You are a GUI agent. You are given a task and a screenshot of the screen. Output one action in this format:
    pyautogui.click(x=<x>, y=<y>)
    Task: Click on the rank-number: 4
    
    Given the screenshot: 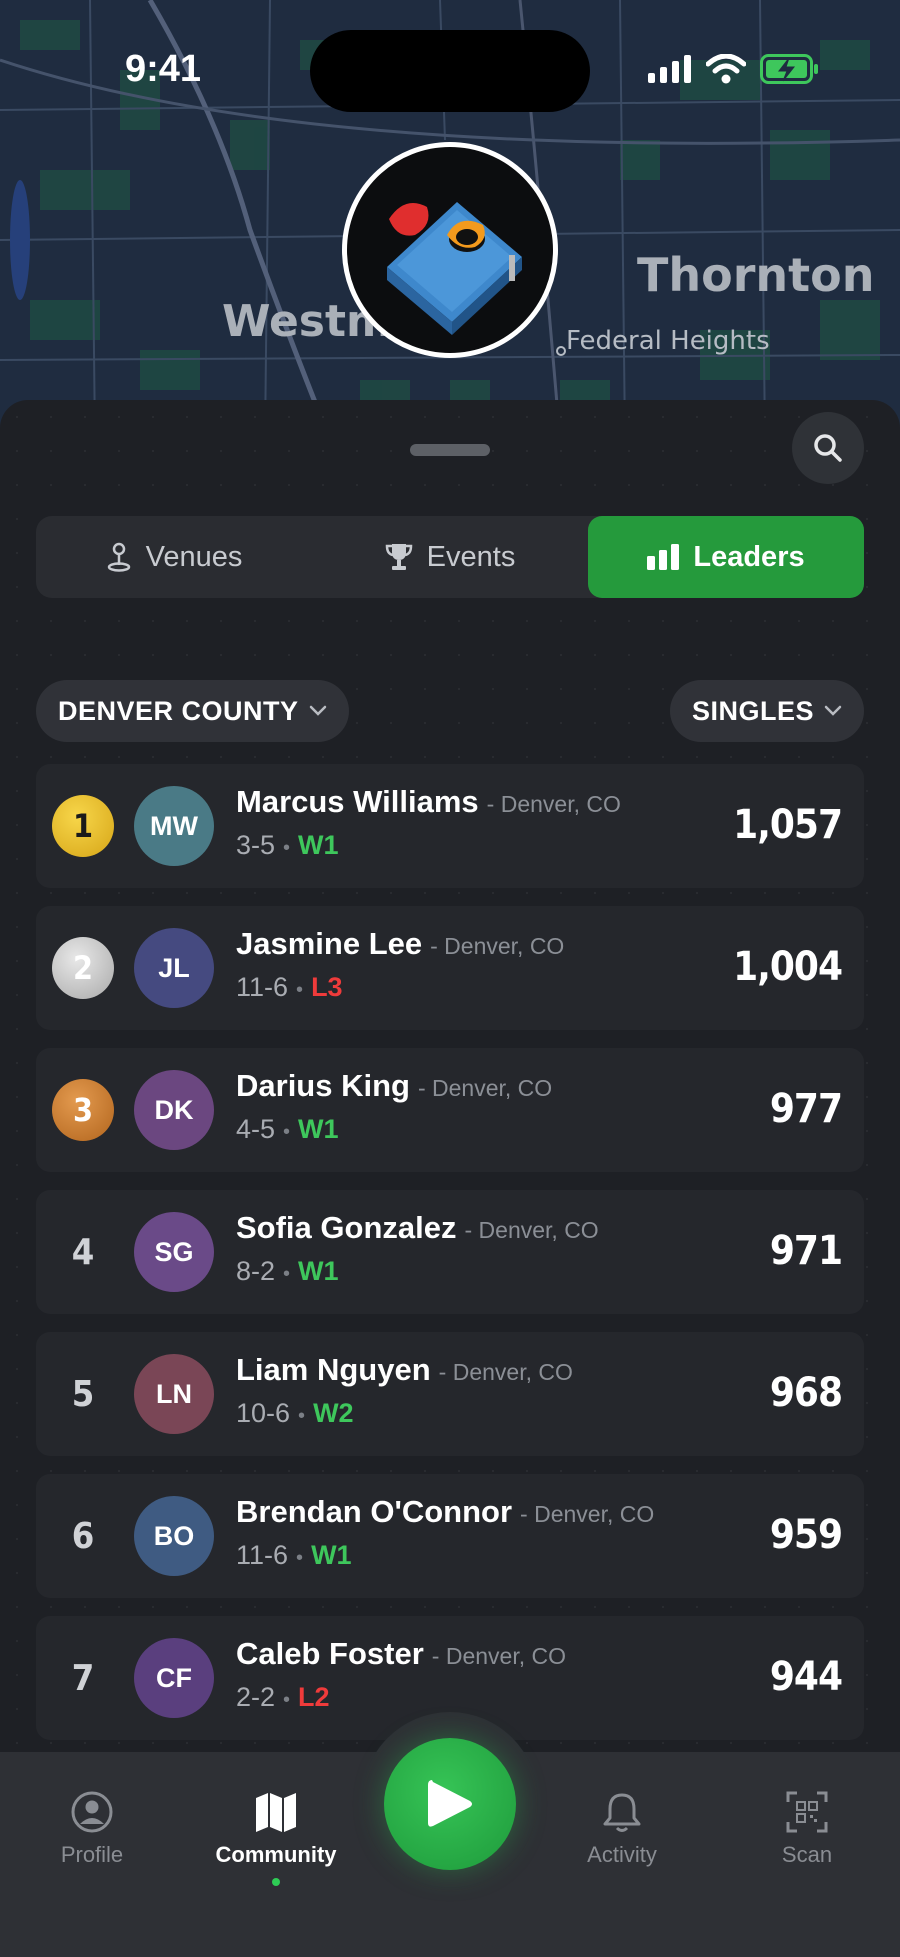 What is the action you would take?
    pyautogui.click(x=83, y=1252)
    